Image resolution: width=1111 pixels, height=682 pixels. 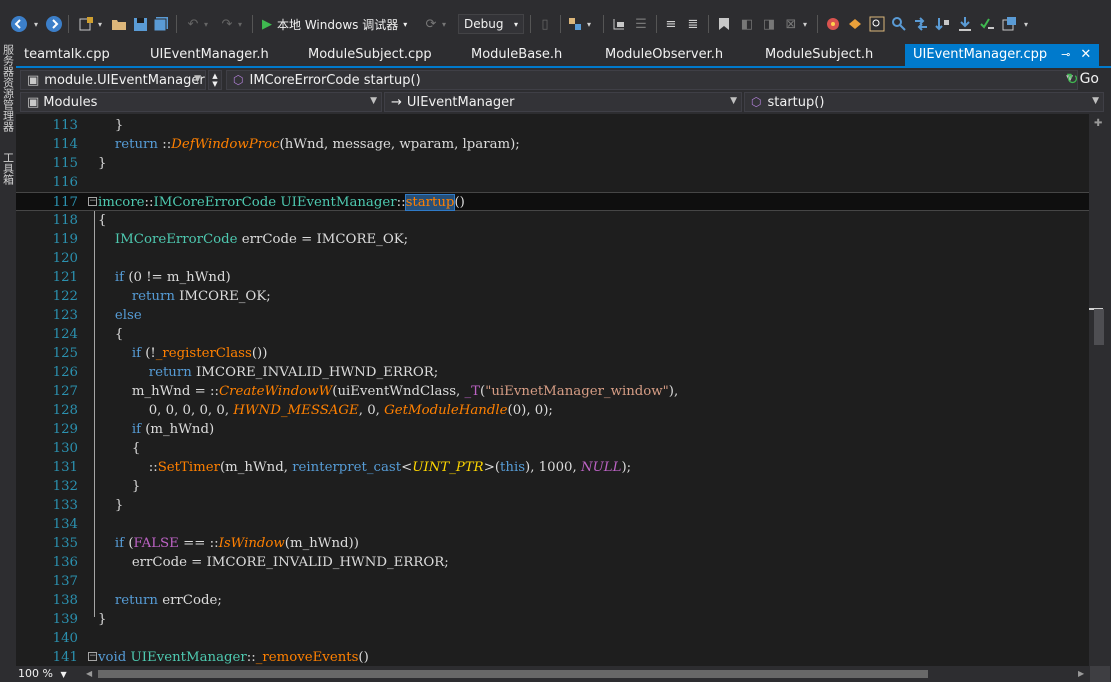 I want to click on scroll-left-icon: ◀, so click(x=89, y=673).